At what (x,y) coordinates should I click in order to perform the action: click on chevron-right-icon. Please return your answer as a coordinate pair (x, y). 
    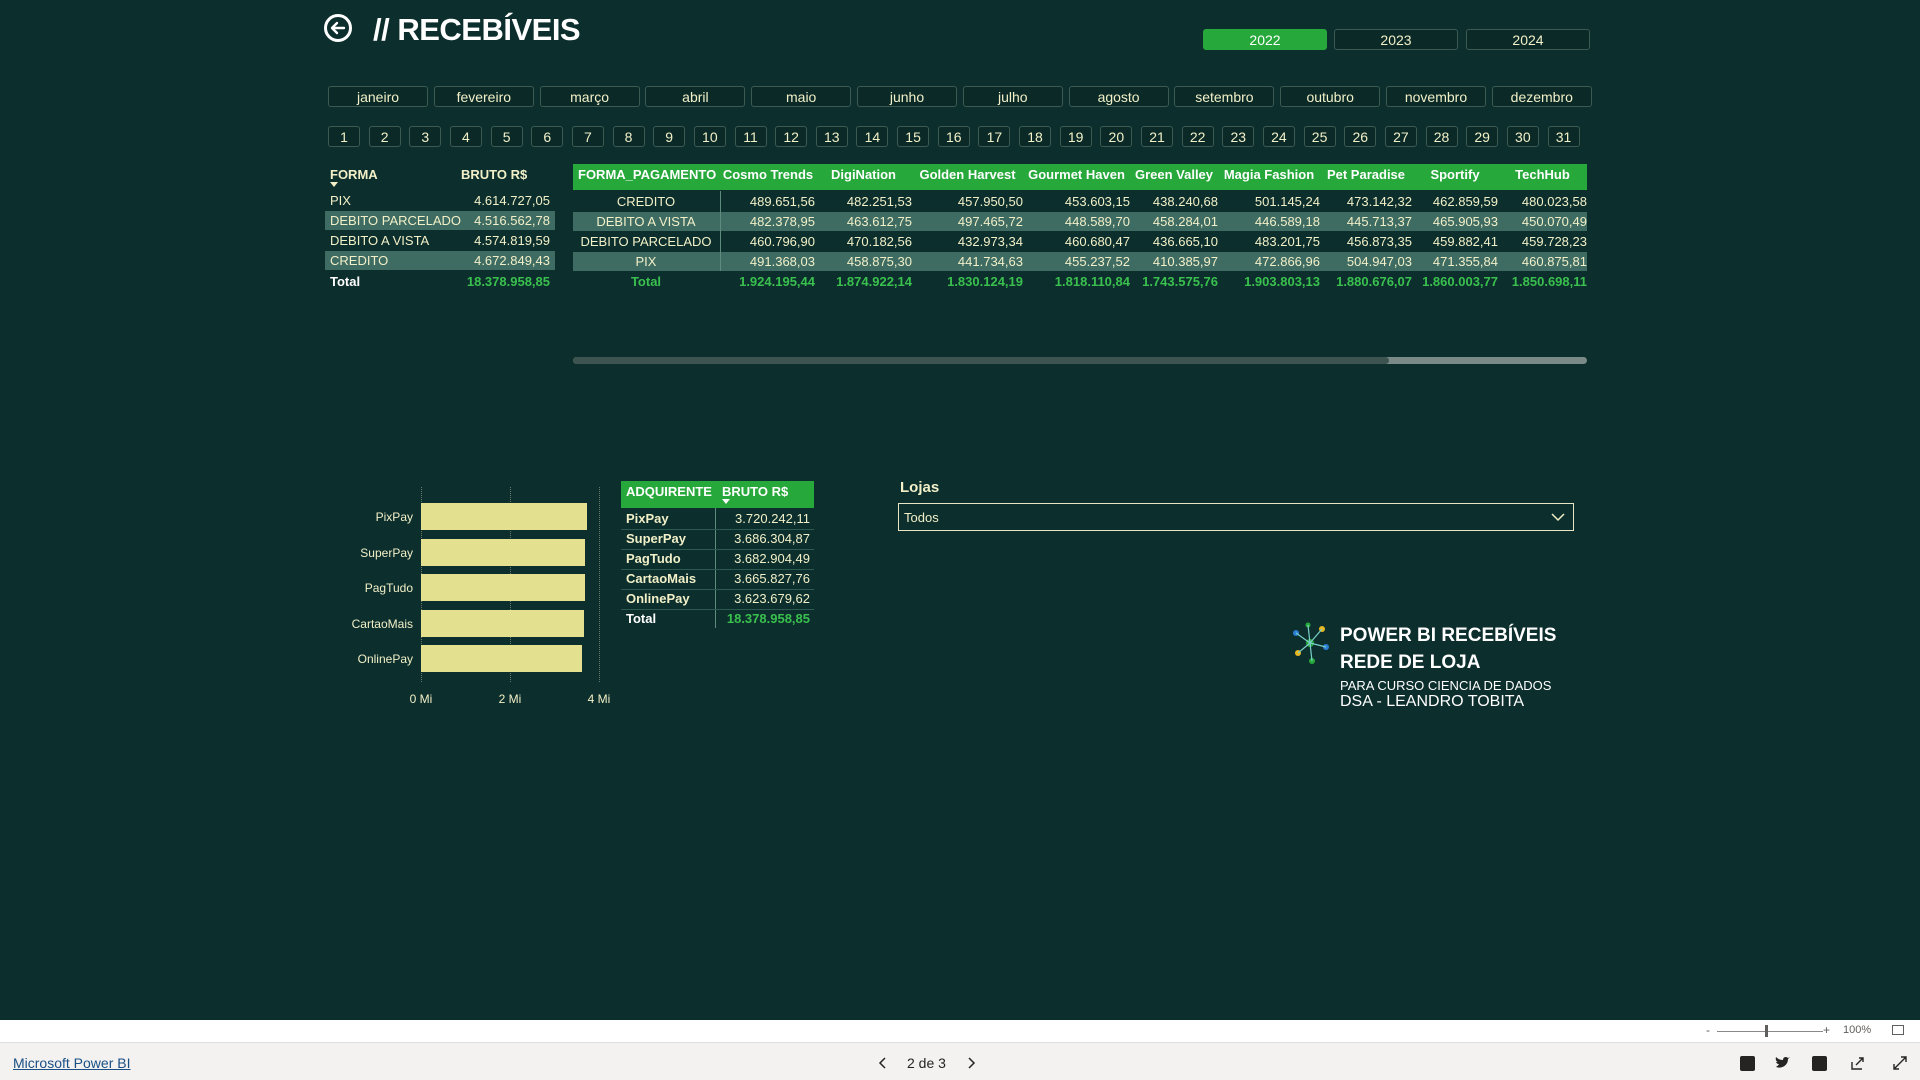
    Looking at the image, I should click on (971, 1063).